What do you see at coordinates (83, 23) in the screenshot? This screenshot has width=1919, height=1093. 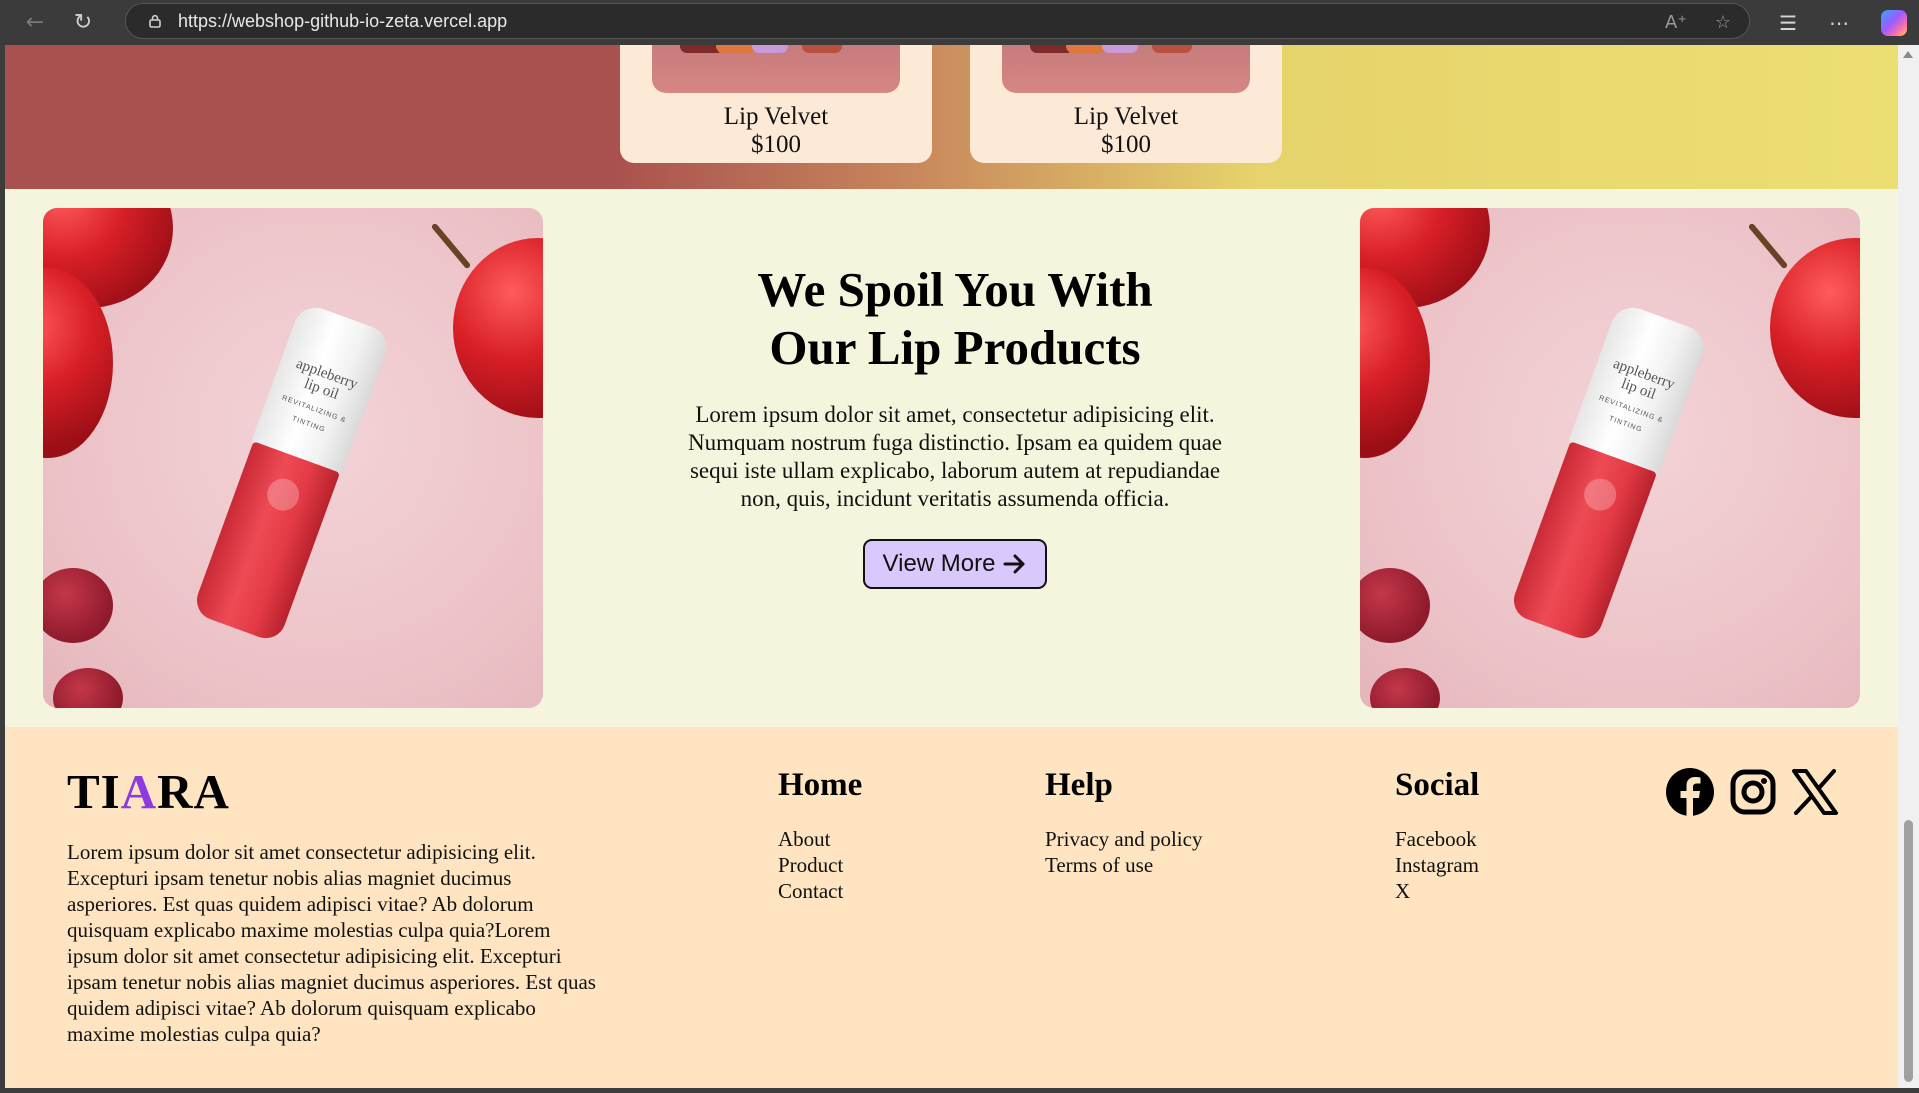 I see `refresh-icon: ↻` at bounding box center [83, 23].